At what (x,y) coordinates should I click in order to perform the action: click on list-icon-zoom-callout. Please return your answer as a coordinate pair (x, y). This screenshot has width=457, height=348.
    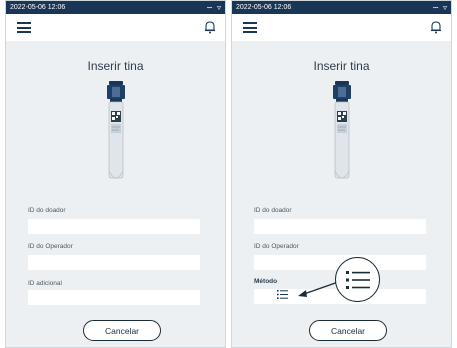
    Looking at the image, I should click on (357, 279).